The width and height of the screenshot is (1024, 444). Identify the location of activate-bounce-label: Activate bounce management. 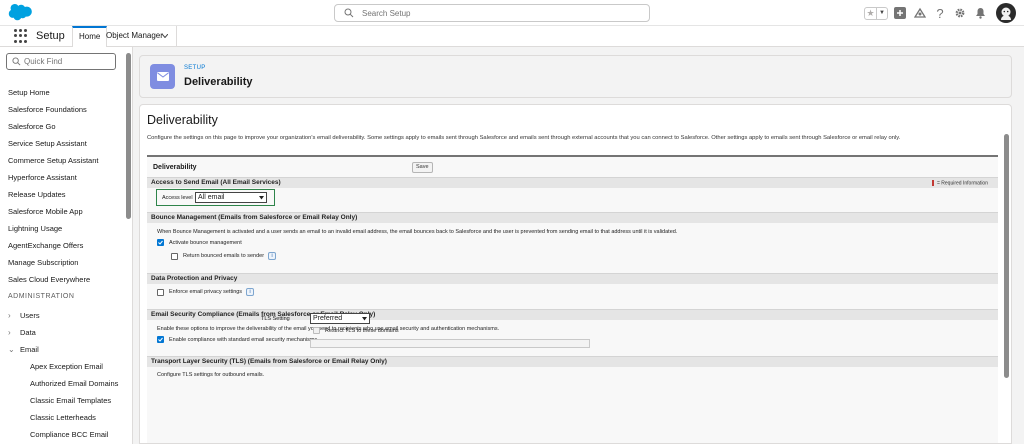
(205, 242).